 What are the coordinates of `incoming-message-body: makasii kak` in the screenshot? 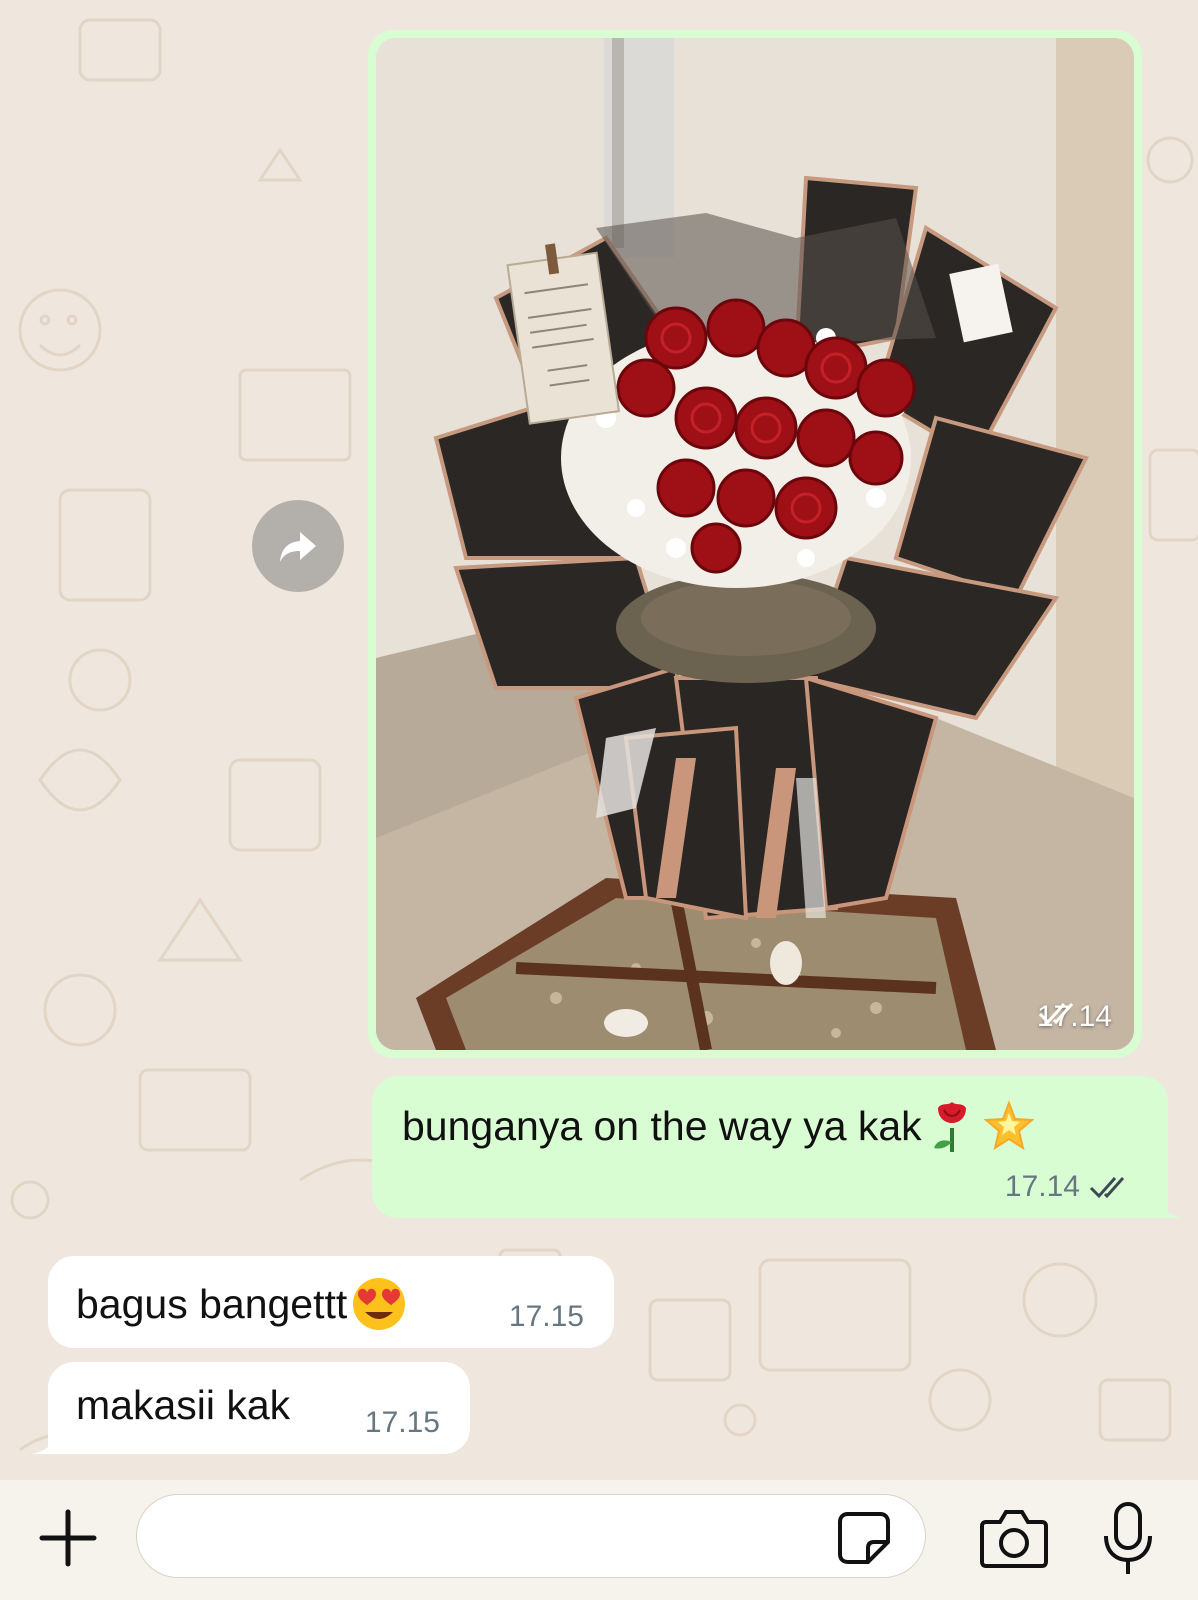 It's located at (183, 1405).